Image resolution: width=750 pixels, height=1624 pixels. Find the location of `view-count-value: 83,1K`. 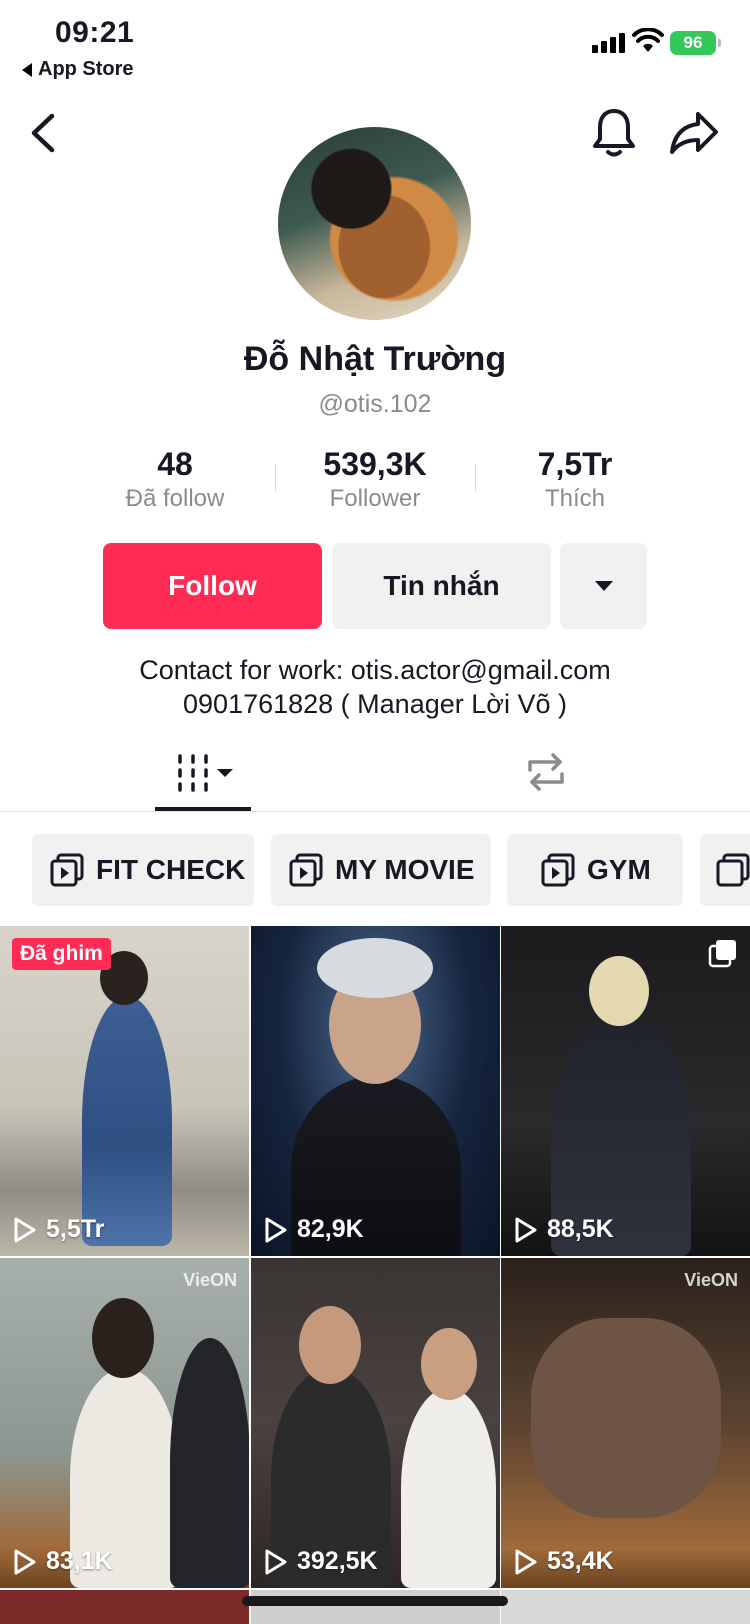

view-count-value: 83,1K is located at coordinates (79, 1561).